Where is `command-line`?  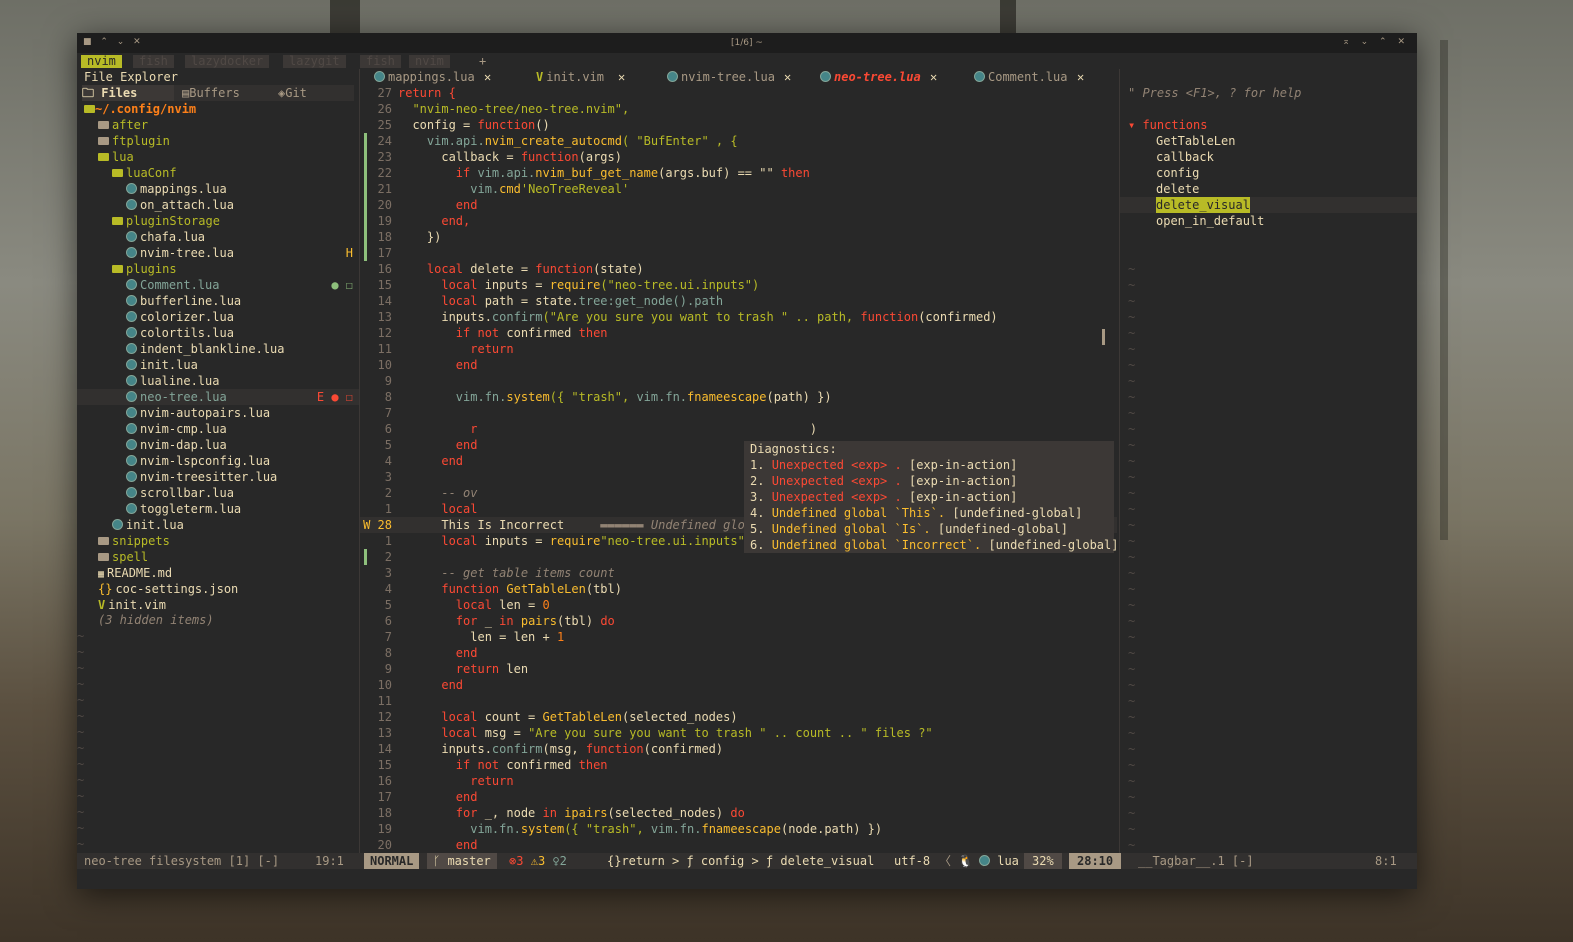 command-line is located at coordinates (747, 879).